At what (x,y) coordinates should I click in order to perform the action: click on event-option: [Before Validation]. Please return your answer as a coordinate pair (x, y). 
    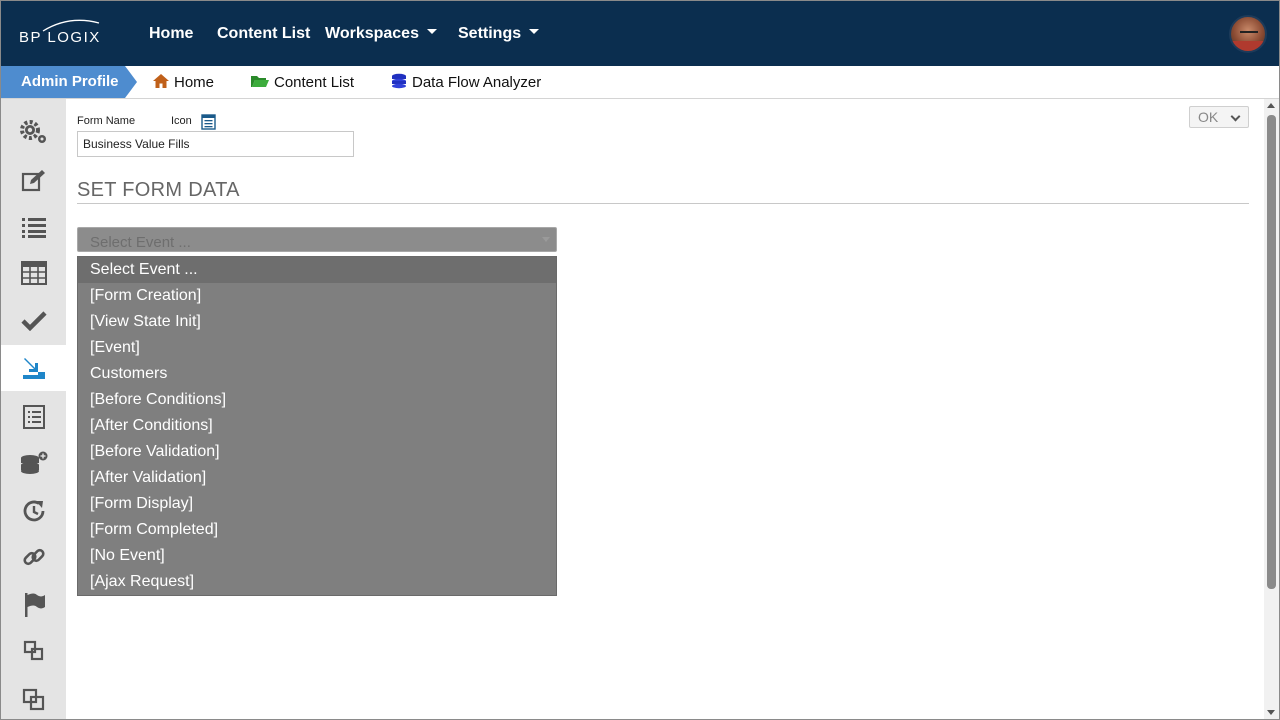
    Looking at the image, I should click on (317, 452).